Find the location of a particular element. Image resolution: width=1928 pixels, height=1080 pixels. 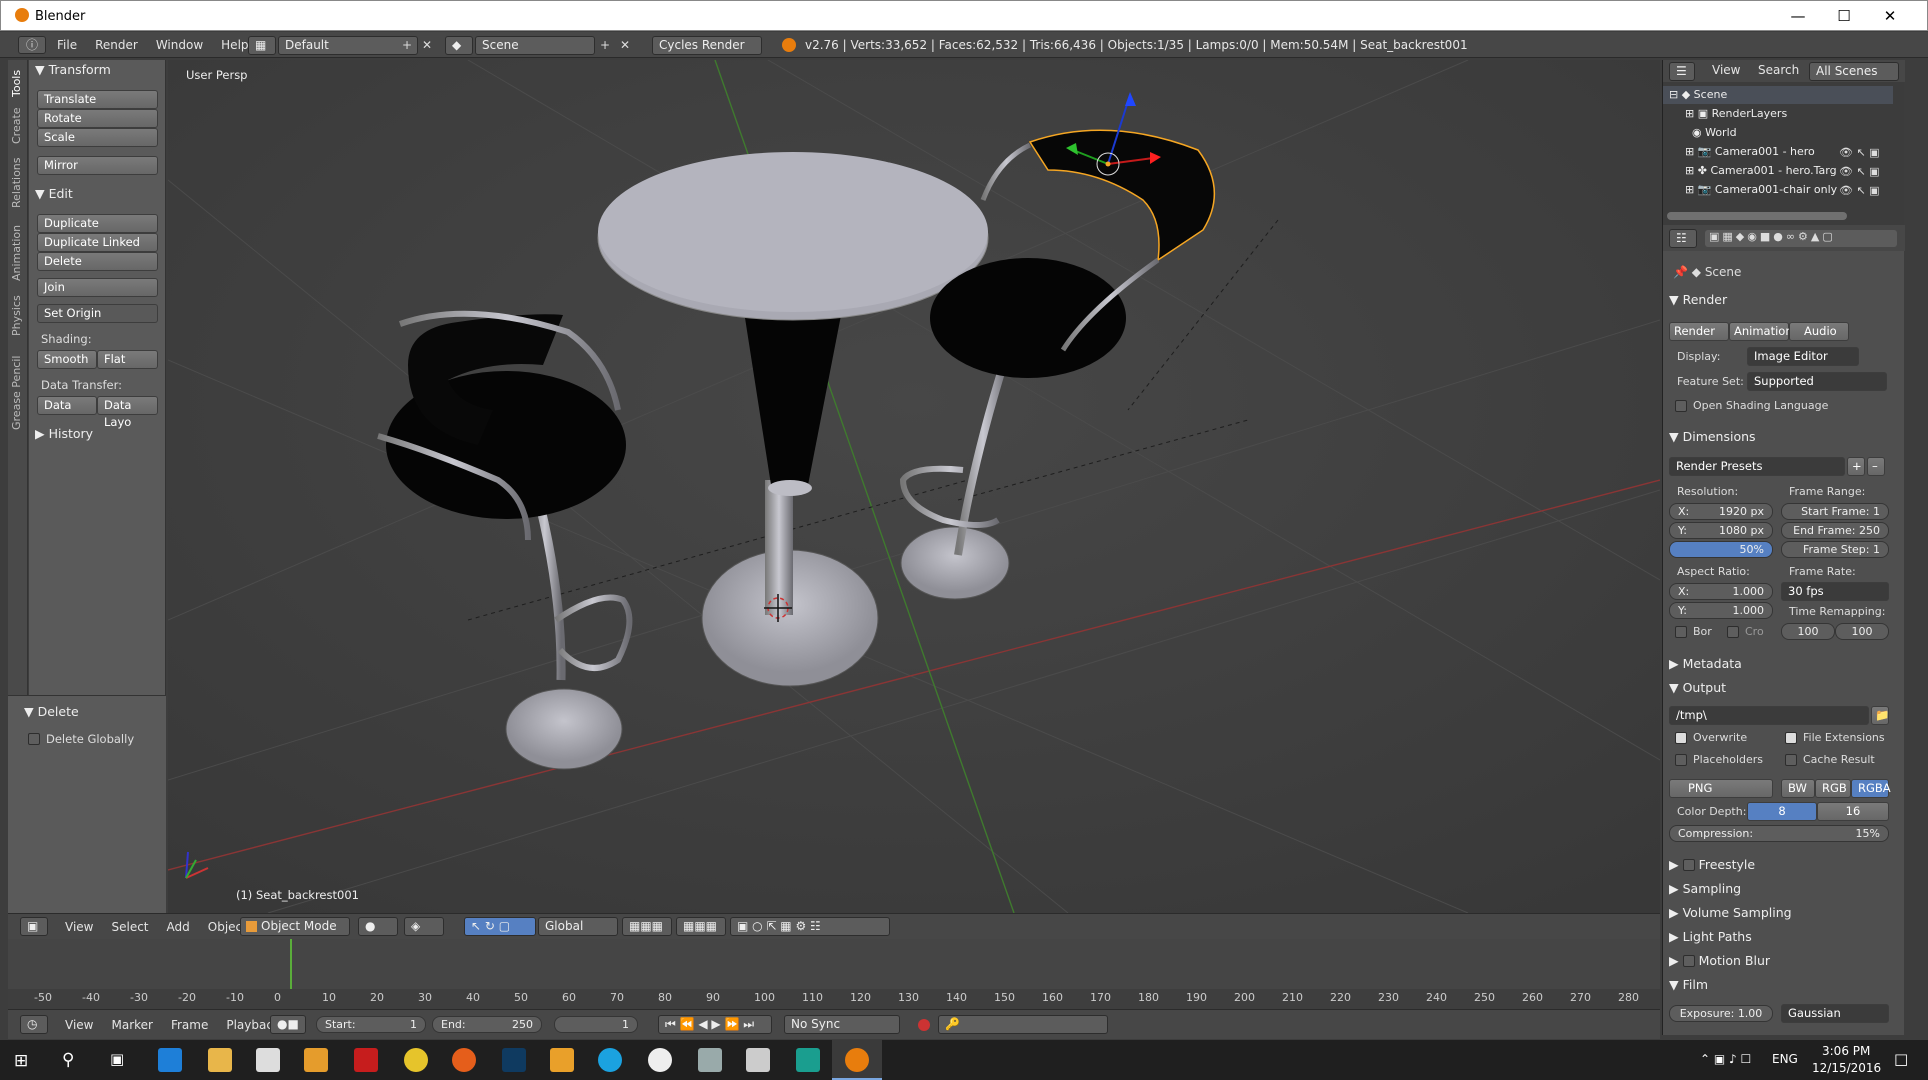

visibility-eye-icon-3: 👁 ↖ ▣ is located at coordinates (1859, 190).